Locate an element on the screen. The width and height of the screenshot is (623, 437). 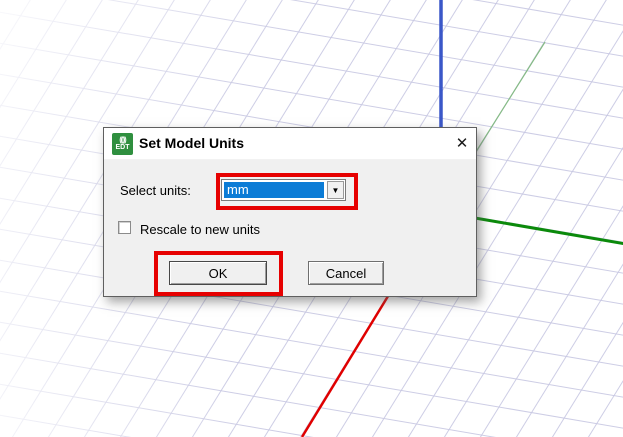
edt-icon-text: EDT is located at coordinates (122, 147).